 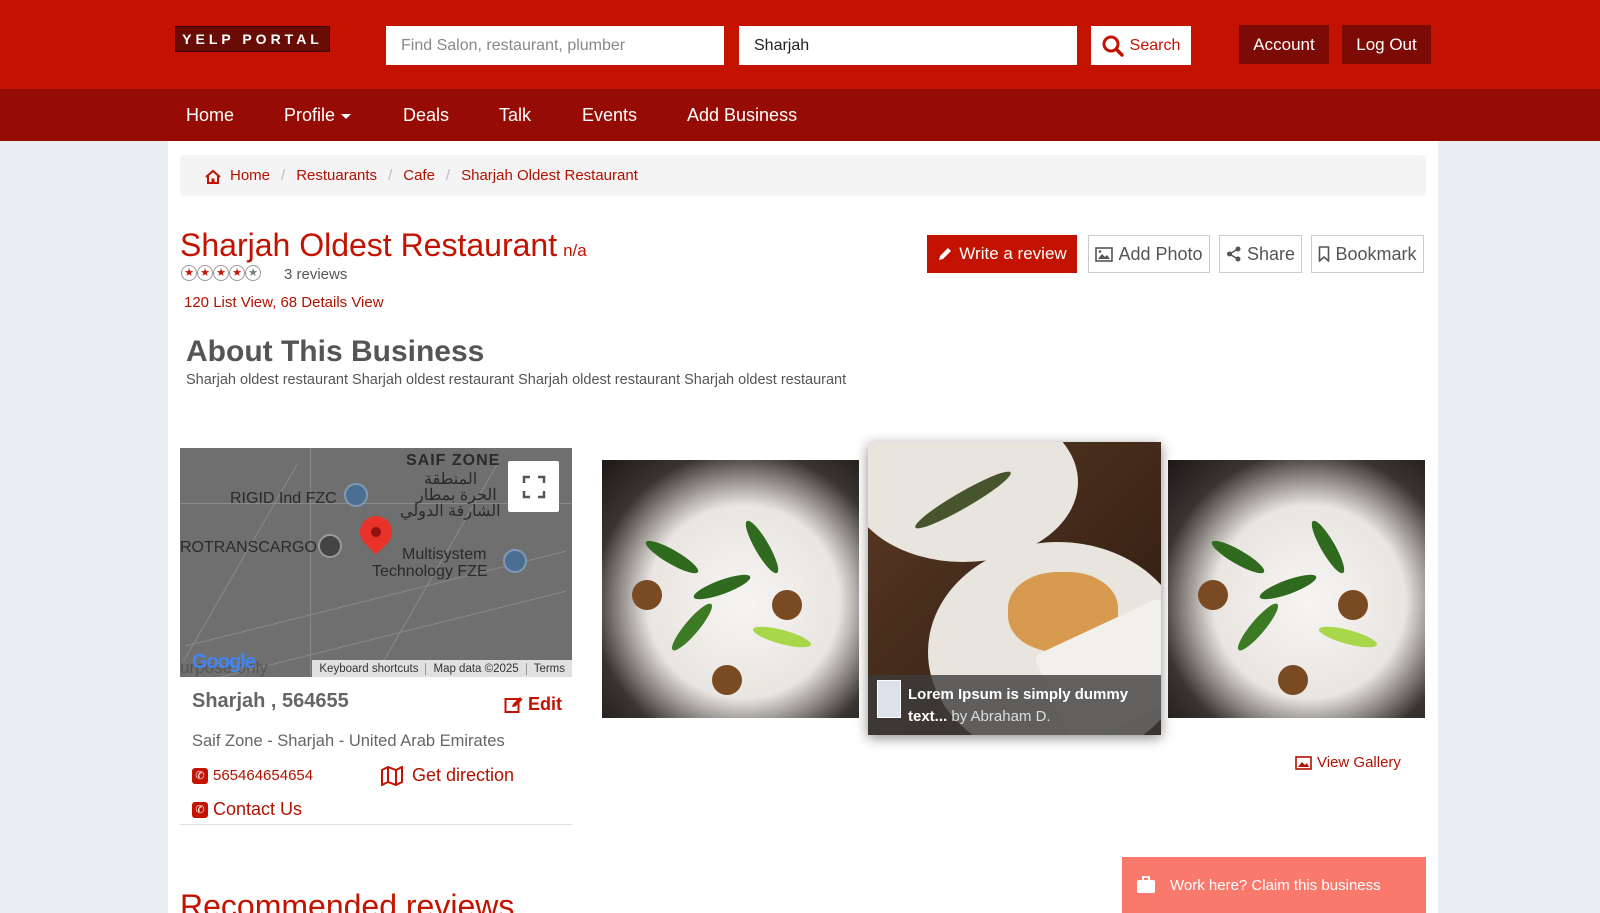 What do you see at coordinates (742, 115) in the screenshot?
I see `nav-add-business: Add Business` at bounding box center [742, 115].